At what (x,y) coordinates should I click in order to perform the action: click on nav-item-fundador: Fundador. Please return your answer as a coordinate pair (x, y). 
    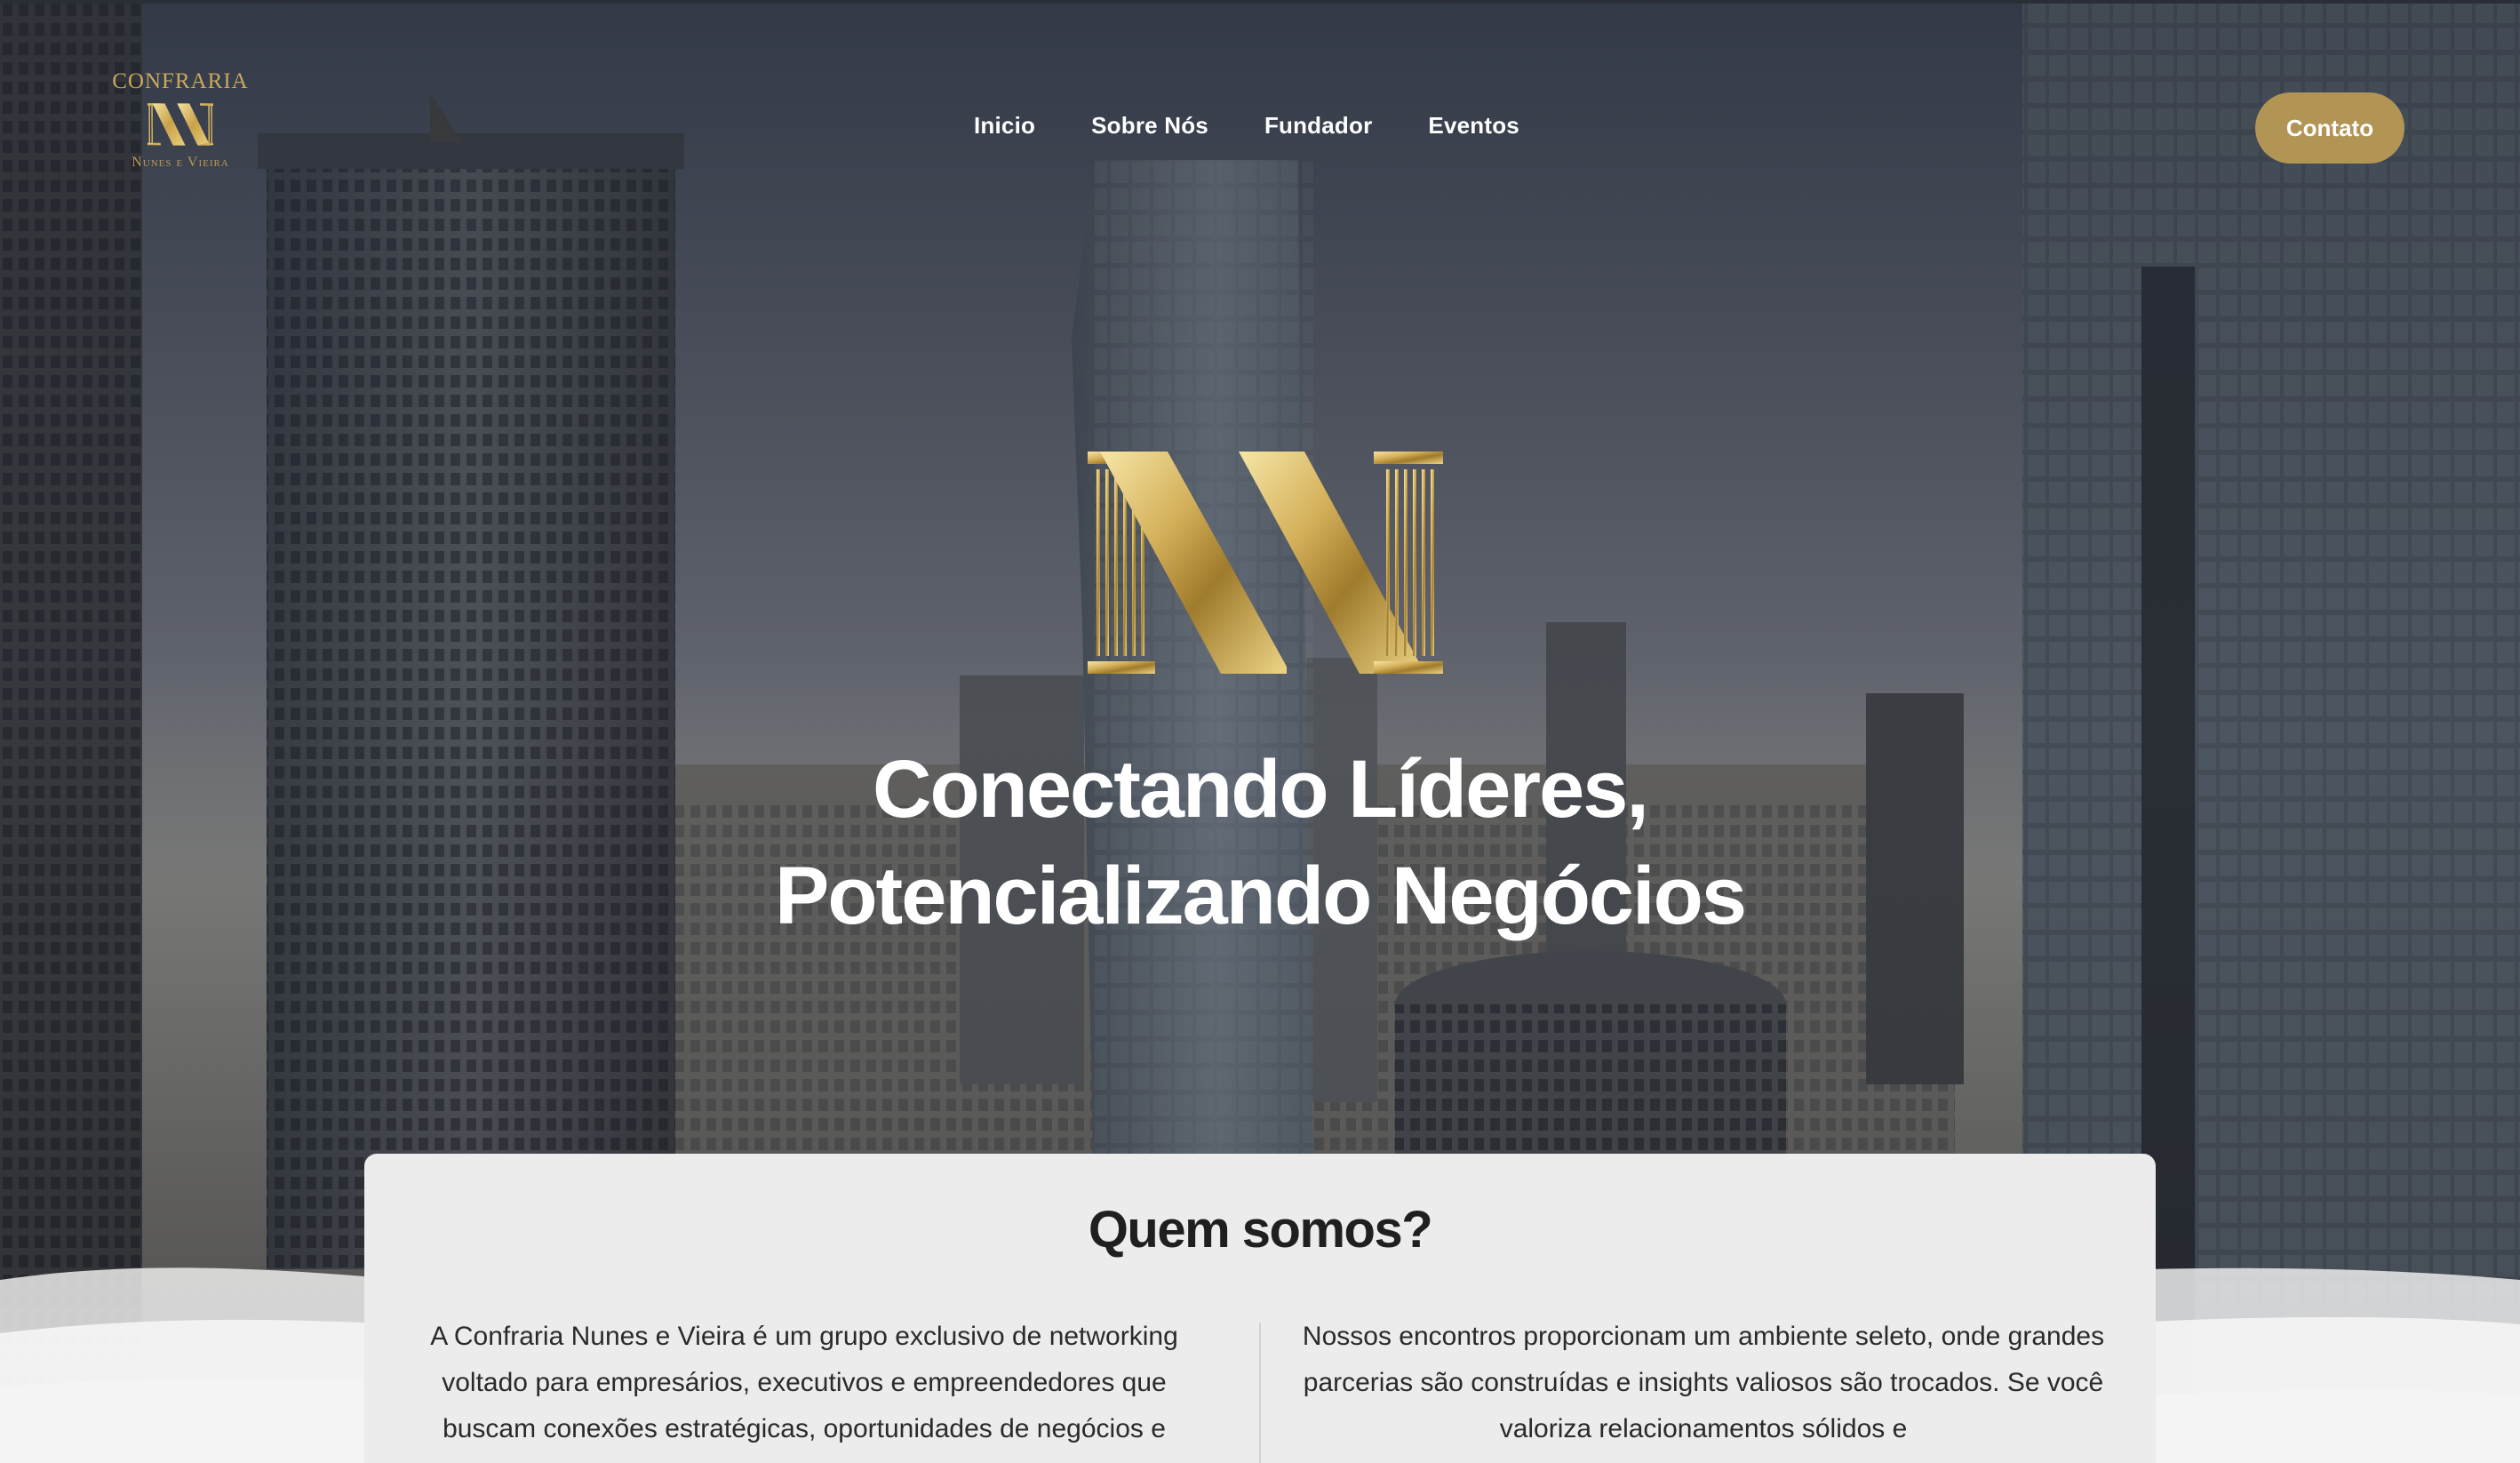
    Looking at the image, I should click on (1318, 126).